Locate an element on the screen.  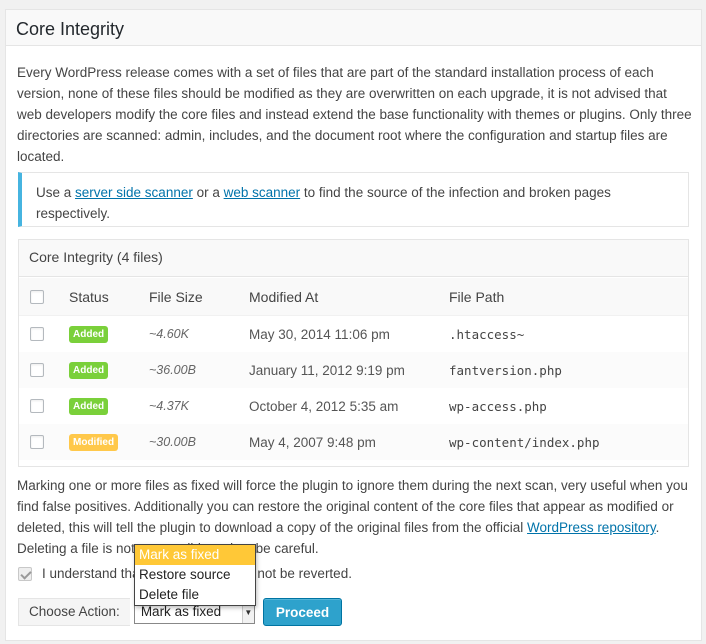
file-size: ~30.00B is located at coordinates (172, 442).